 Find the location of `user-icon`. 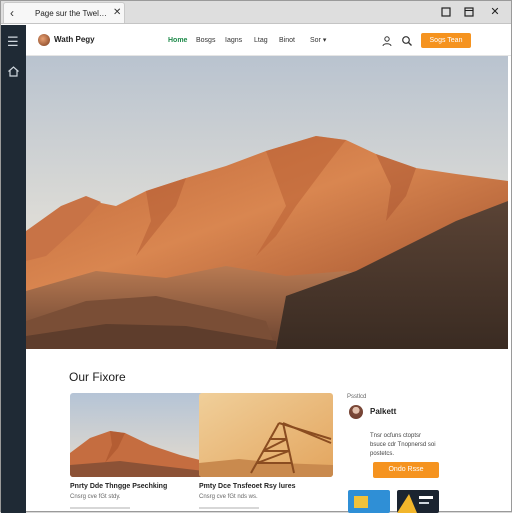

user-icon is located at coordinates (387, 40).